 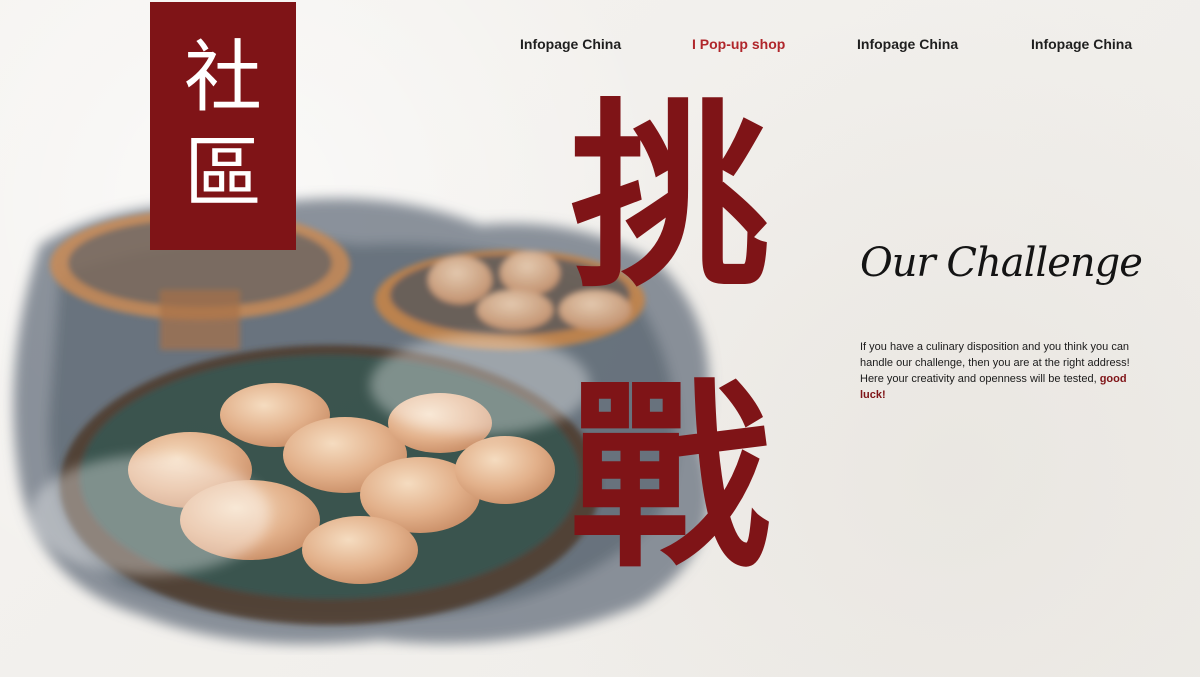 What do you see at coordinates (669, 197) in the screenshot?
I see `hero-kanji-top: 挑` at bounding box center [669, 197].